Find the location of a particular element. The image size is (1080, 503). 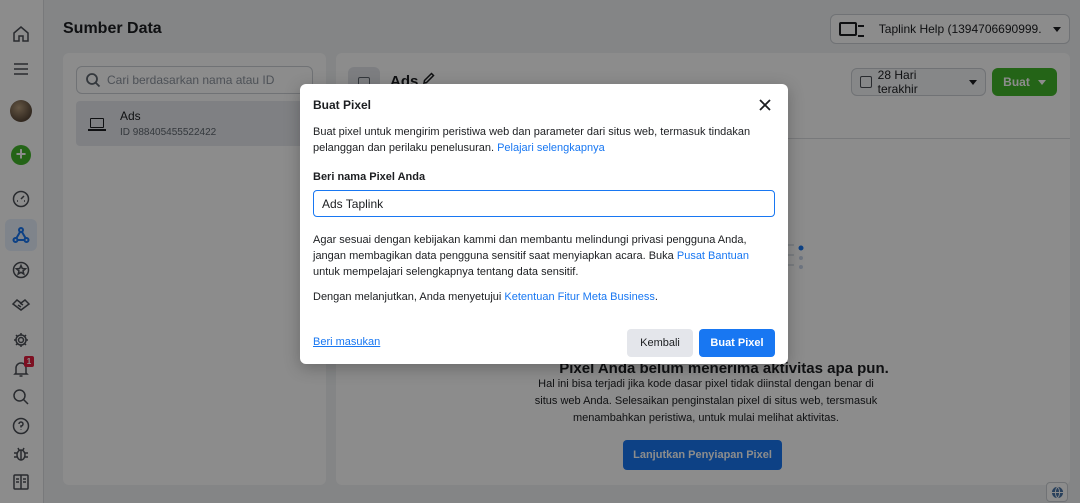

agree-end: . is located at coordinates (656, 297).